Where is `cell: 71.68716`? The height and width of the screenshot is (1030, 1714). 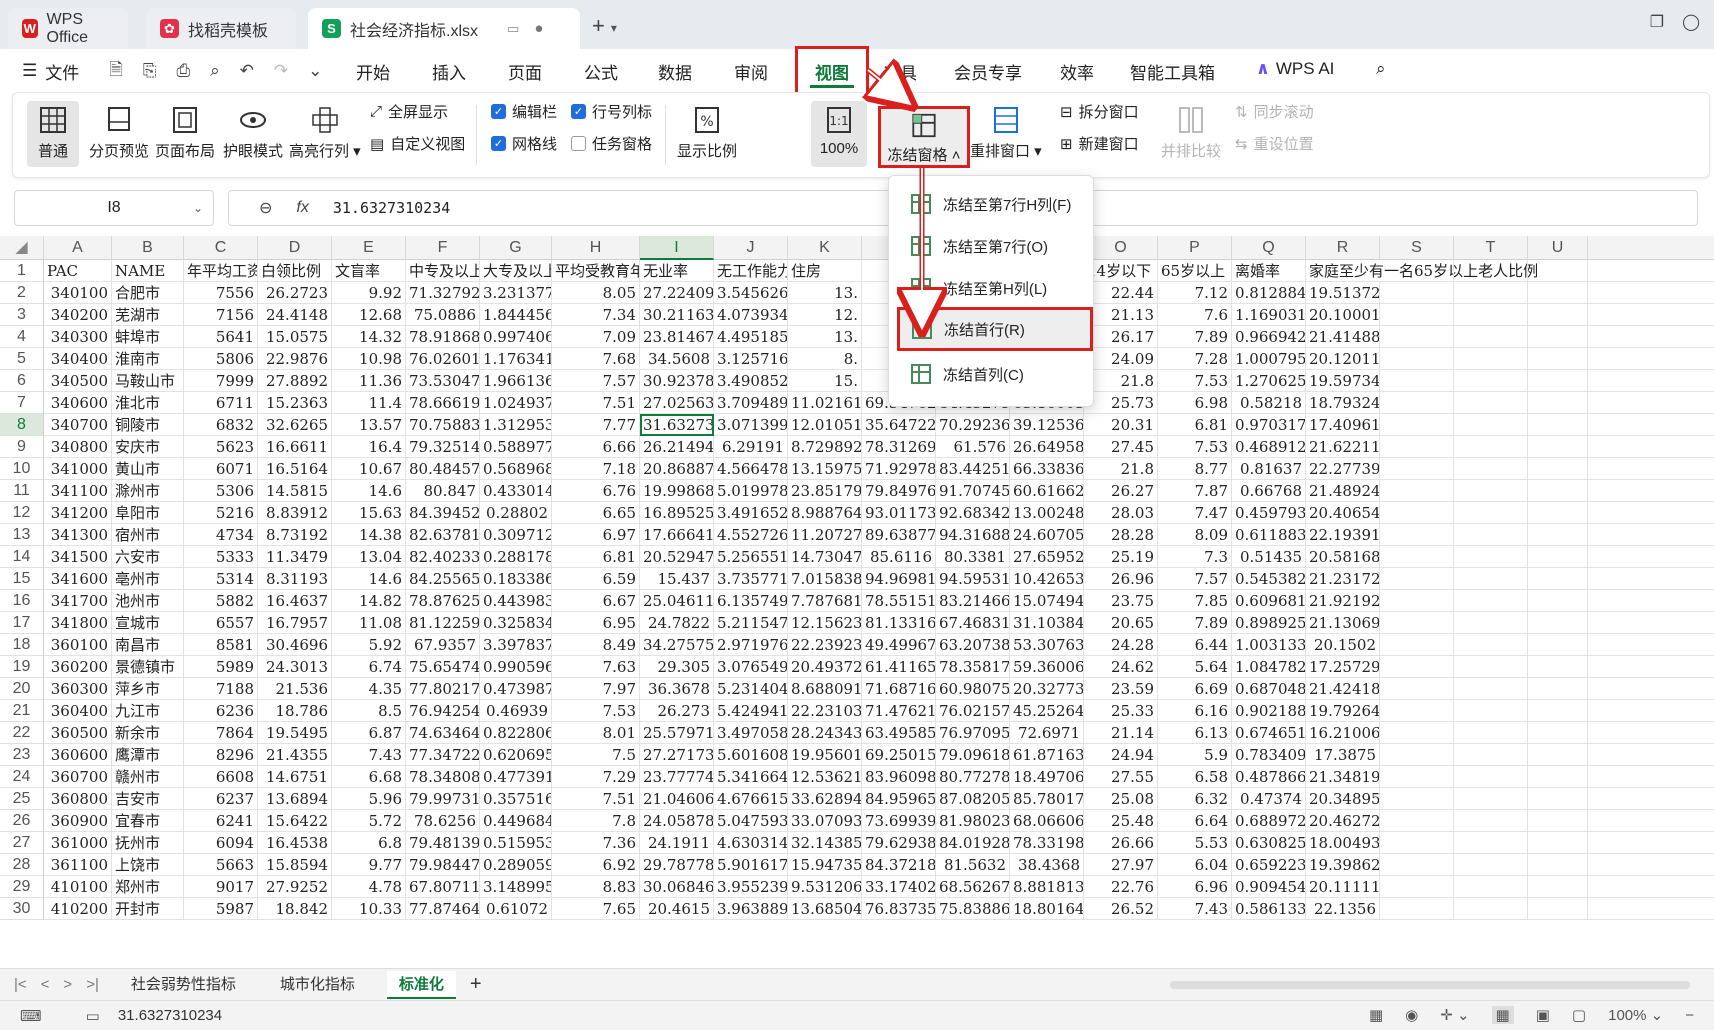
cell: 71.68716 is located at coordinates (899, 689).